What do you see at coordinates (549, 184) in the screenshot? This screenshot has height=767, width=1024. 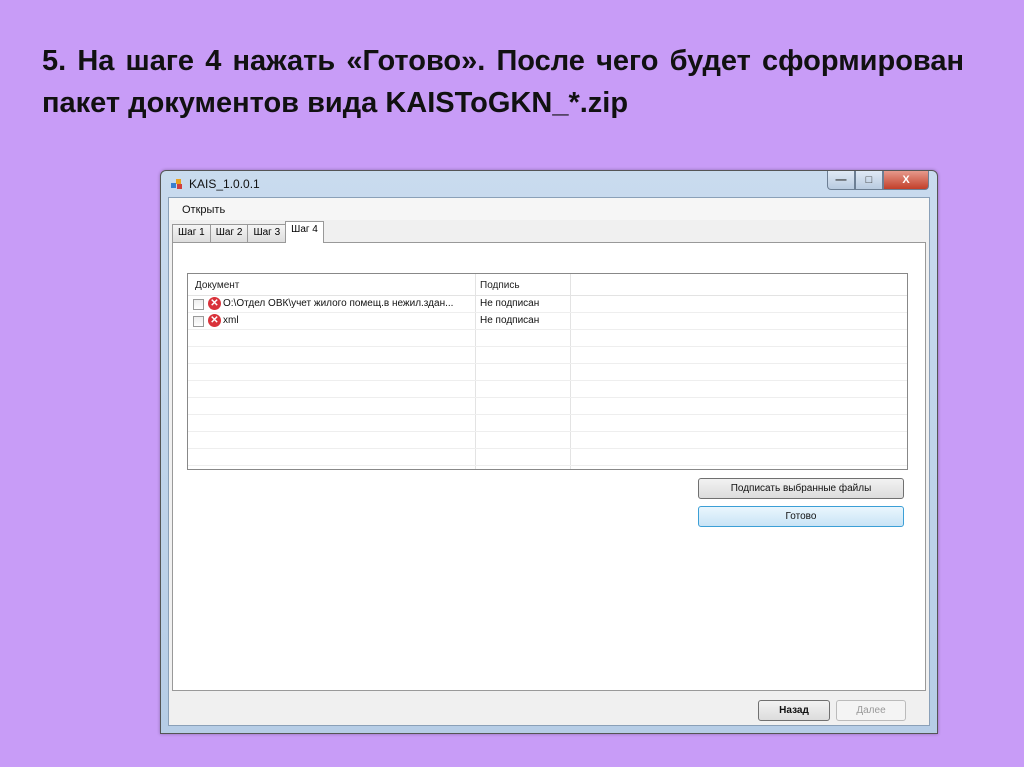 I see `title-bar: KAIS_1.0.0.1 — □ X` at bounding box center [549, 184].